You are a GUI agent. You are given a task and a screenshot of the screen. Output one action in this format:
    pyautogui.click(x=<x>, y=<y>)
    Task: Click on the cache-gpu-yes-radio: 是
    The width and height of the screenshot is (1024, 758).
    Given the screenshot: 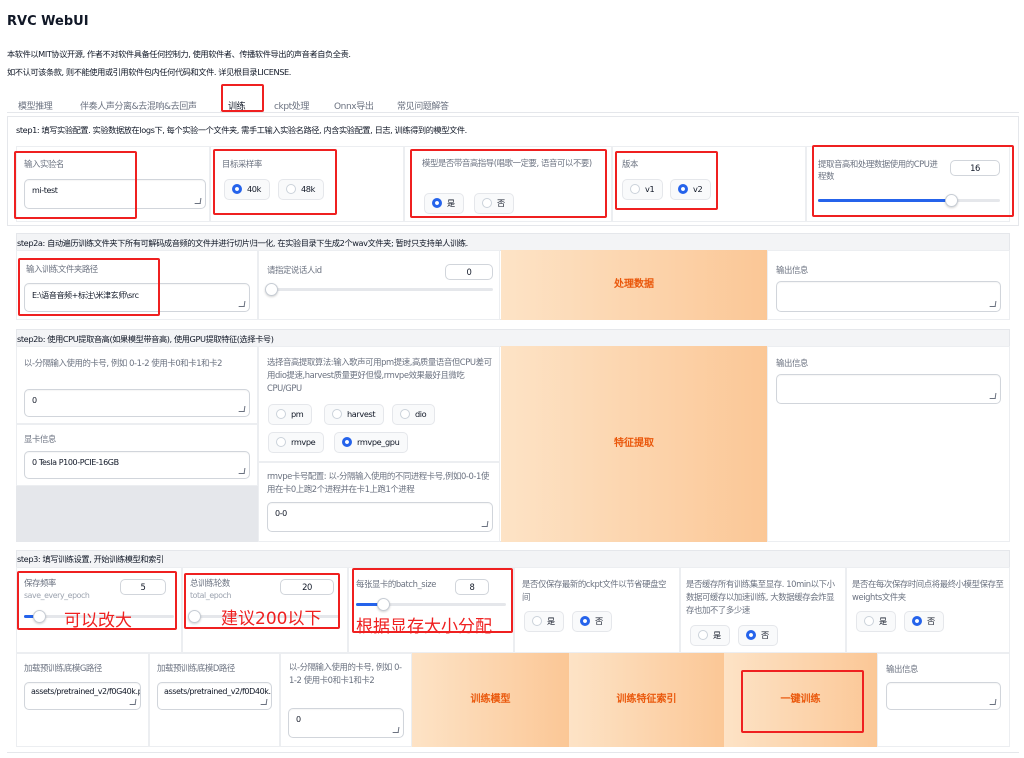 What is the action you would take?
    pyautogui.click(x=710, y=635)
    